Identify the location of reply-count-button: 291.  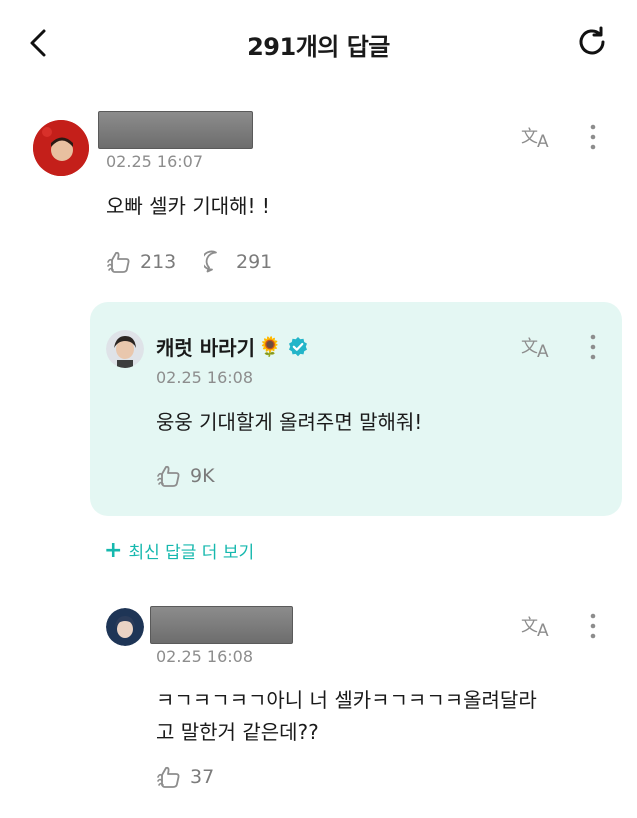
(238, 262).